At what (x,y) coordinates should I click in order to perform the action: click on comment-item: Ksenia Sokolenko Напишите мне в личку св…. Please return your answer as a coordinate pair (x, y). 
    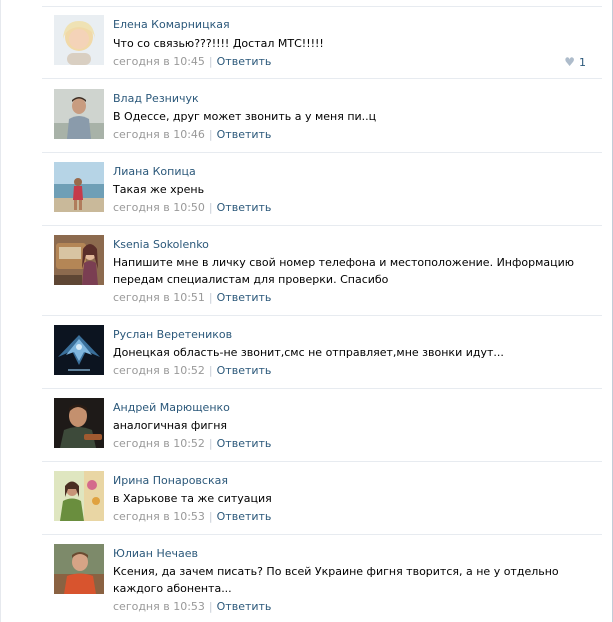
    Looking at the image, I should click on (322, 271).